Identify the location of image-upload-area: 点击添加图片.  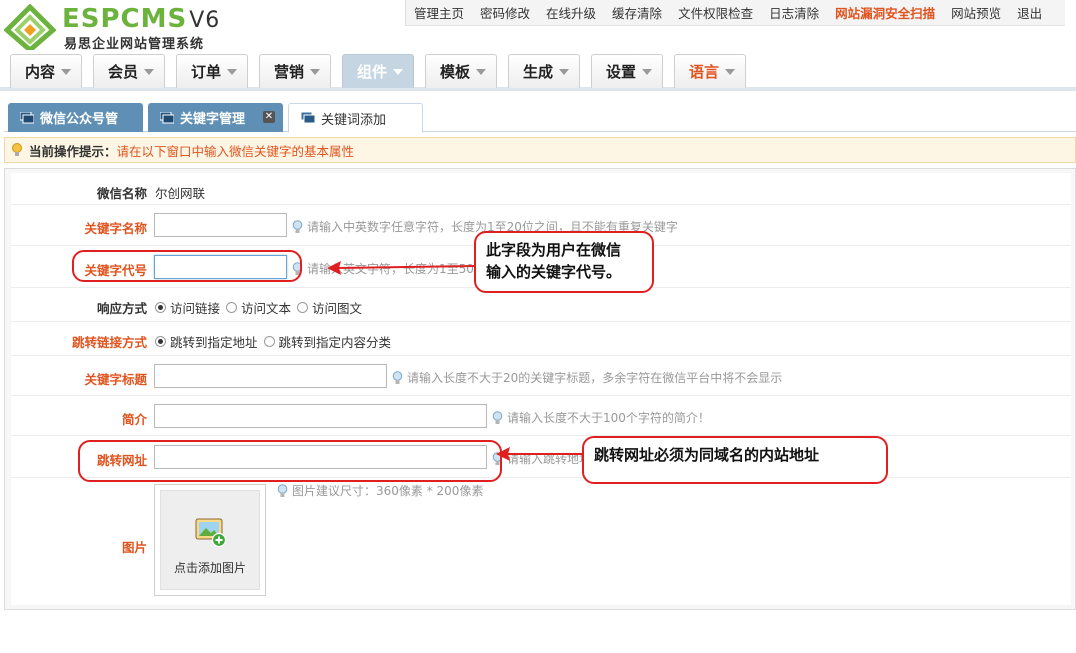
(210, 540).